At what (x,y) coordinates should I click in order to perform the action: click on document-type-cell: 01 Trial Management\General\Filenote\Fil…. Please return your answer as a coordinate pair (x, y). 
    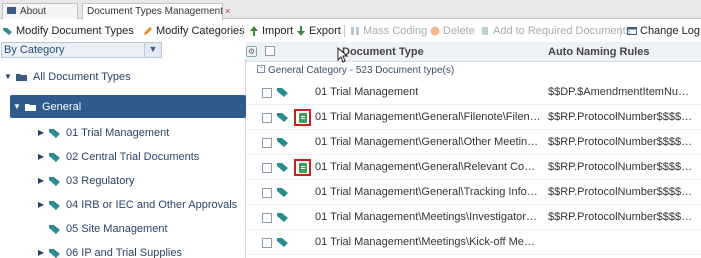
    Looking at the image, I should click on (428, 117).